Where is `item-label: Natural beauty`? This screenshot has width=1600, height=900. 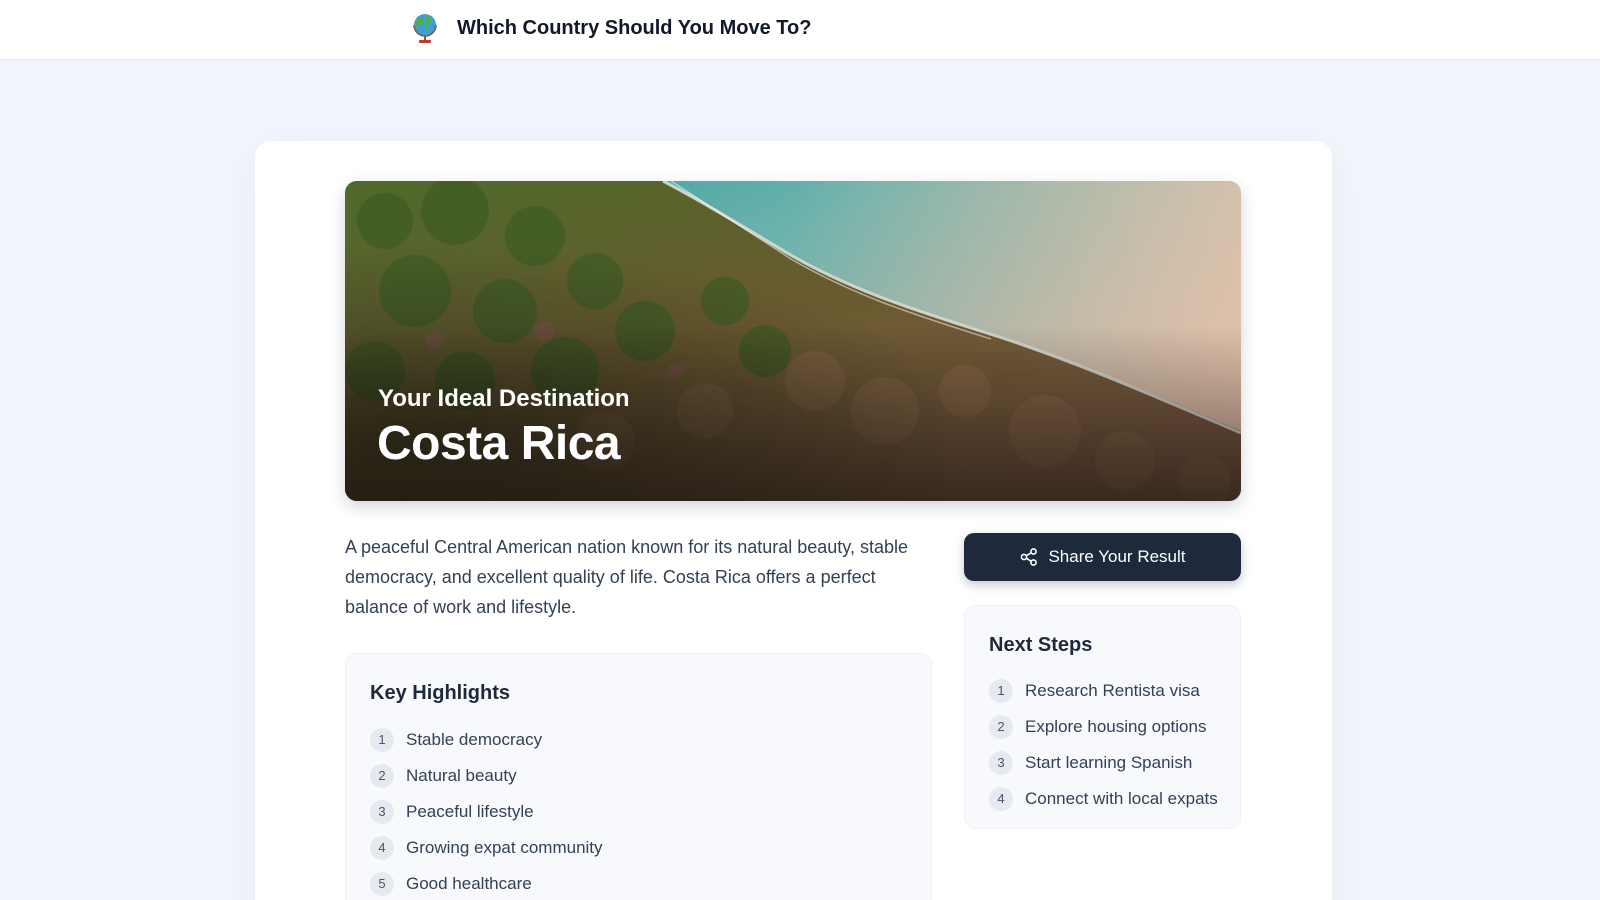
item-label: Natural beauty is located at coordinates (461, 775).